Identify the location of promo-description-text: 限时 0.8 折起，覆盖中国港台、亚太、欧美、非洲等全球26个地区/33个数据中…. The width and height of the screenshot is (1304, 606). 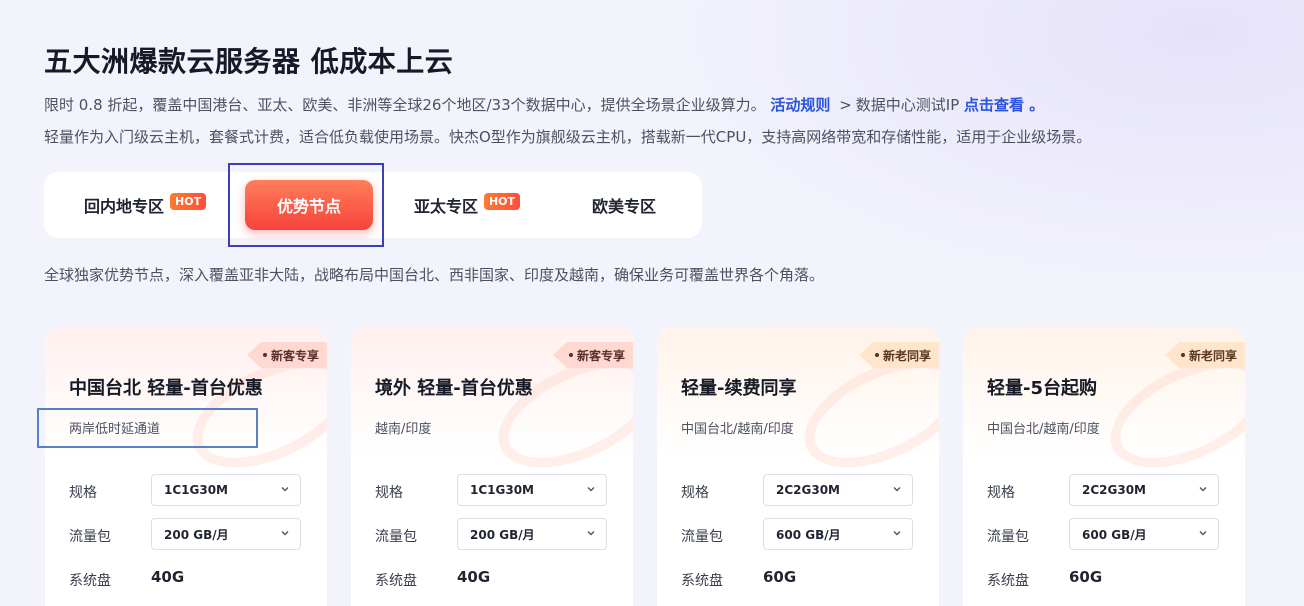
(405, 105).